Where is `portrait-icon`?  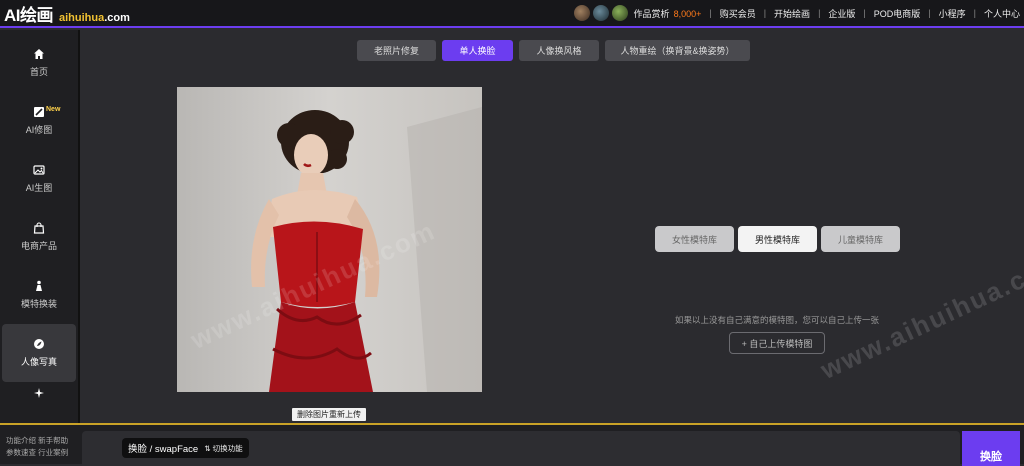
portrait-icon is located at coordinates (39, 344).